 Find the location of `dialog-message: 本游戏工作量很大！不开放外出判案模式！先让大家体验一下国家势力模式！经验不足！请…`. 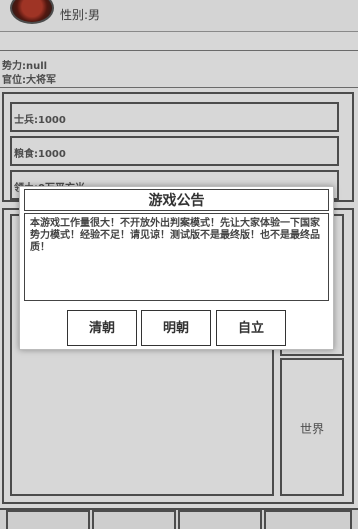

dialog-message: 本游戏工作量很大！不开放外出判案模式！先让大家体验一下国家势力模式！经验不足！请… is located at coordinates (176, 257).